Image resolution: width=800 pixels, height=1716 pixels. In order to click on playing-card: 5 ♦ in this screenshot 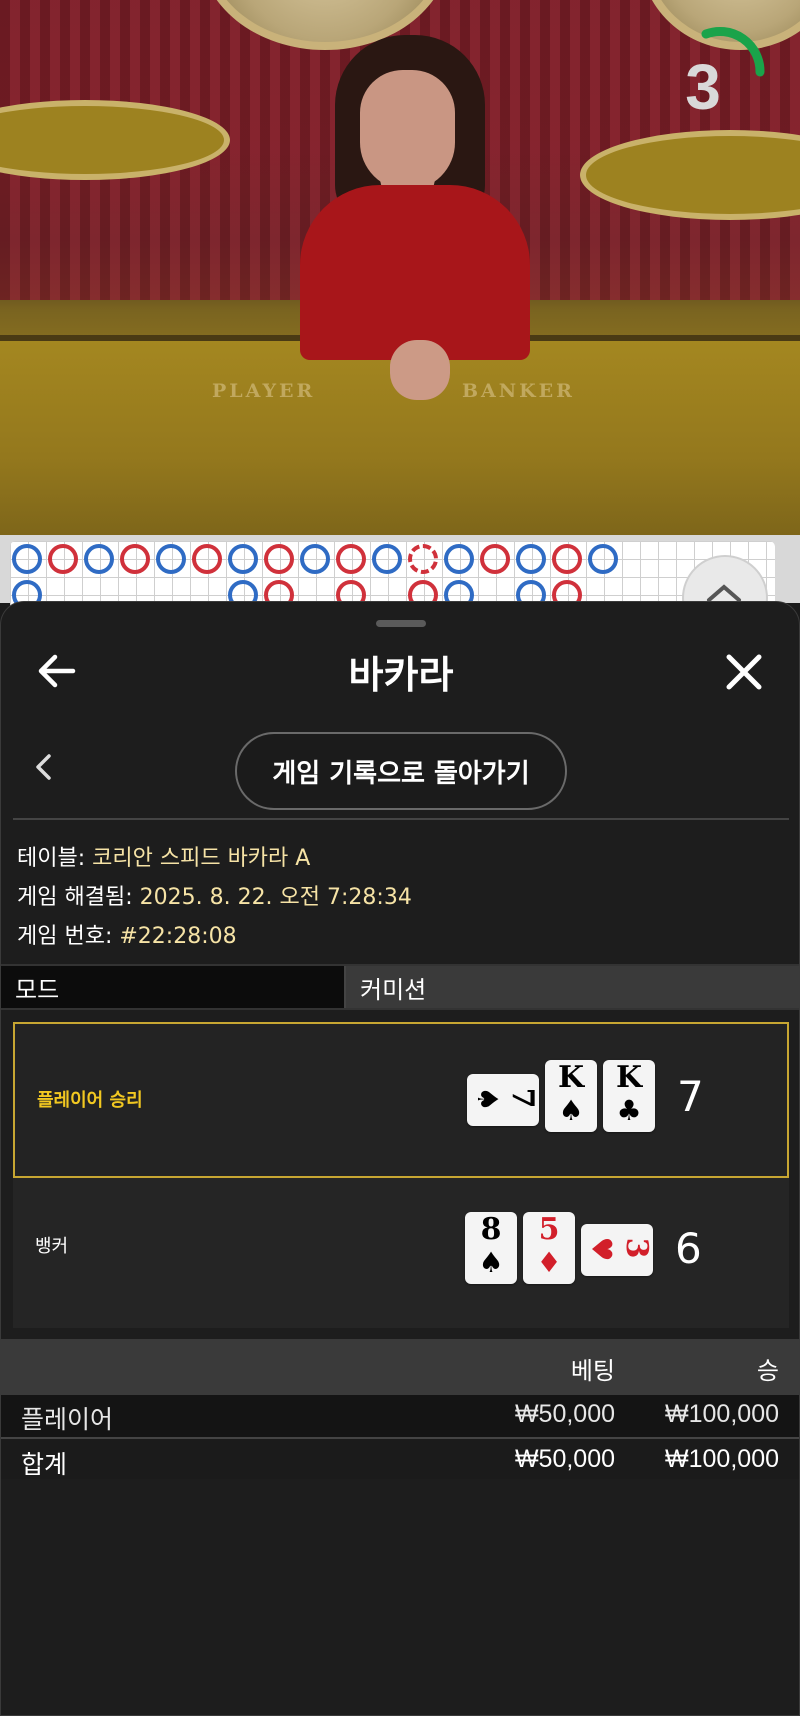, I will do `click(549, 1248)`.